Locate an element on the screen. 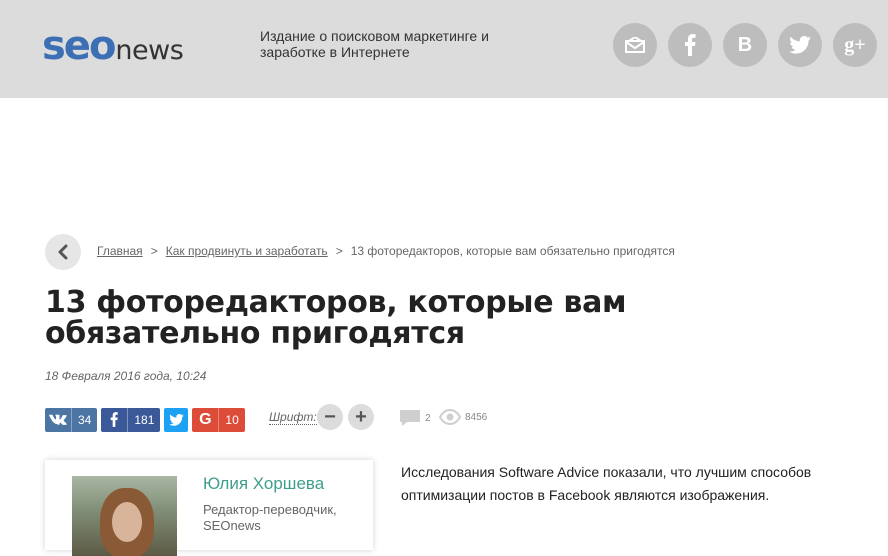  site-logo: seo news is located at coordinates (113, 46).